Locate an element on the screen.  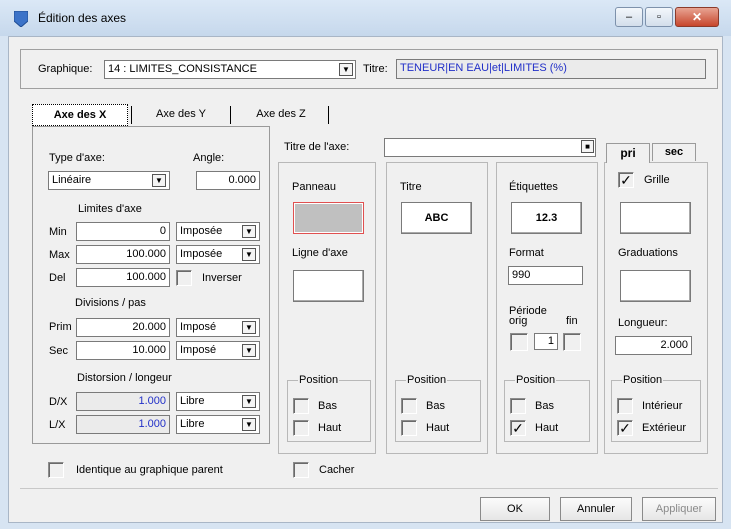
graduations-style-button is located at coordinates (655, 286).